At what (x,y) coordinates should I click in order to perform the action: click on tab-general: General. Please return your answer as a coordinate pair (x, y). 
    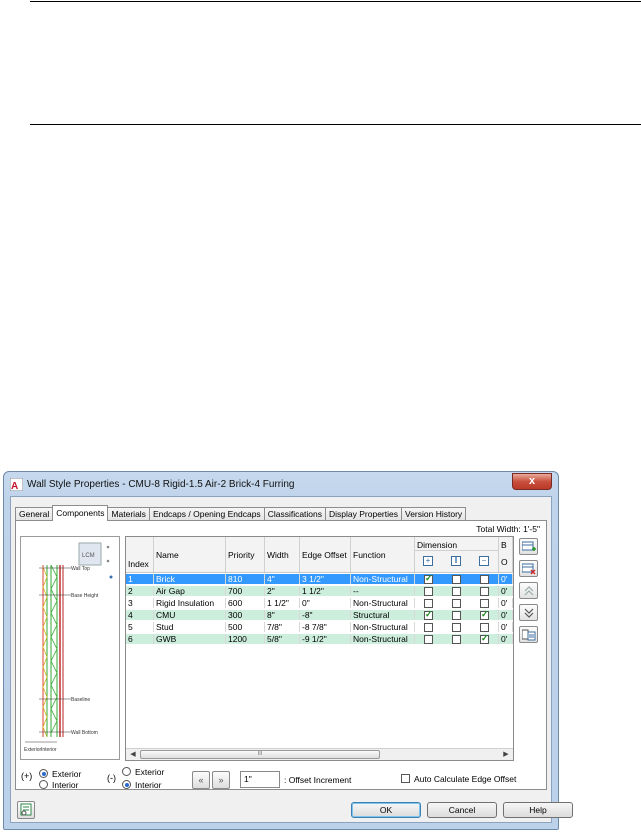
    Looking at the image, I should click on (34, 514).